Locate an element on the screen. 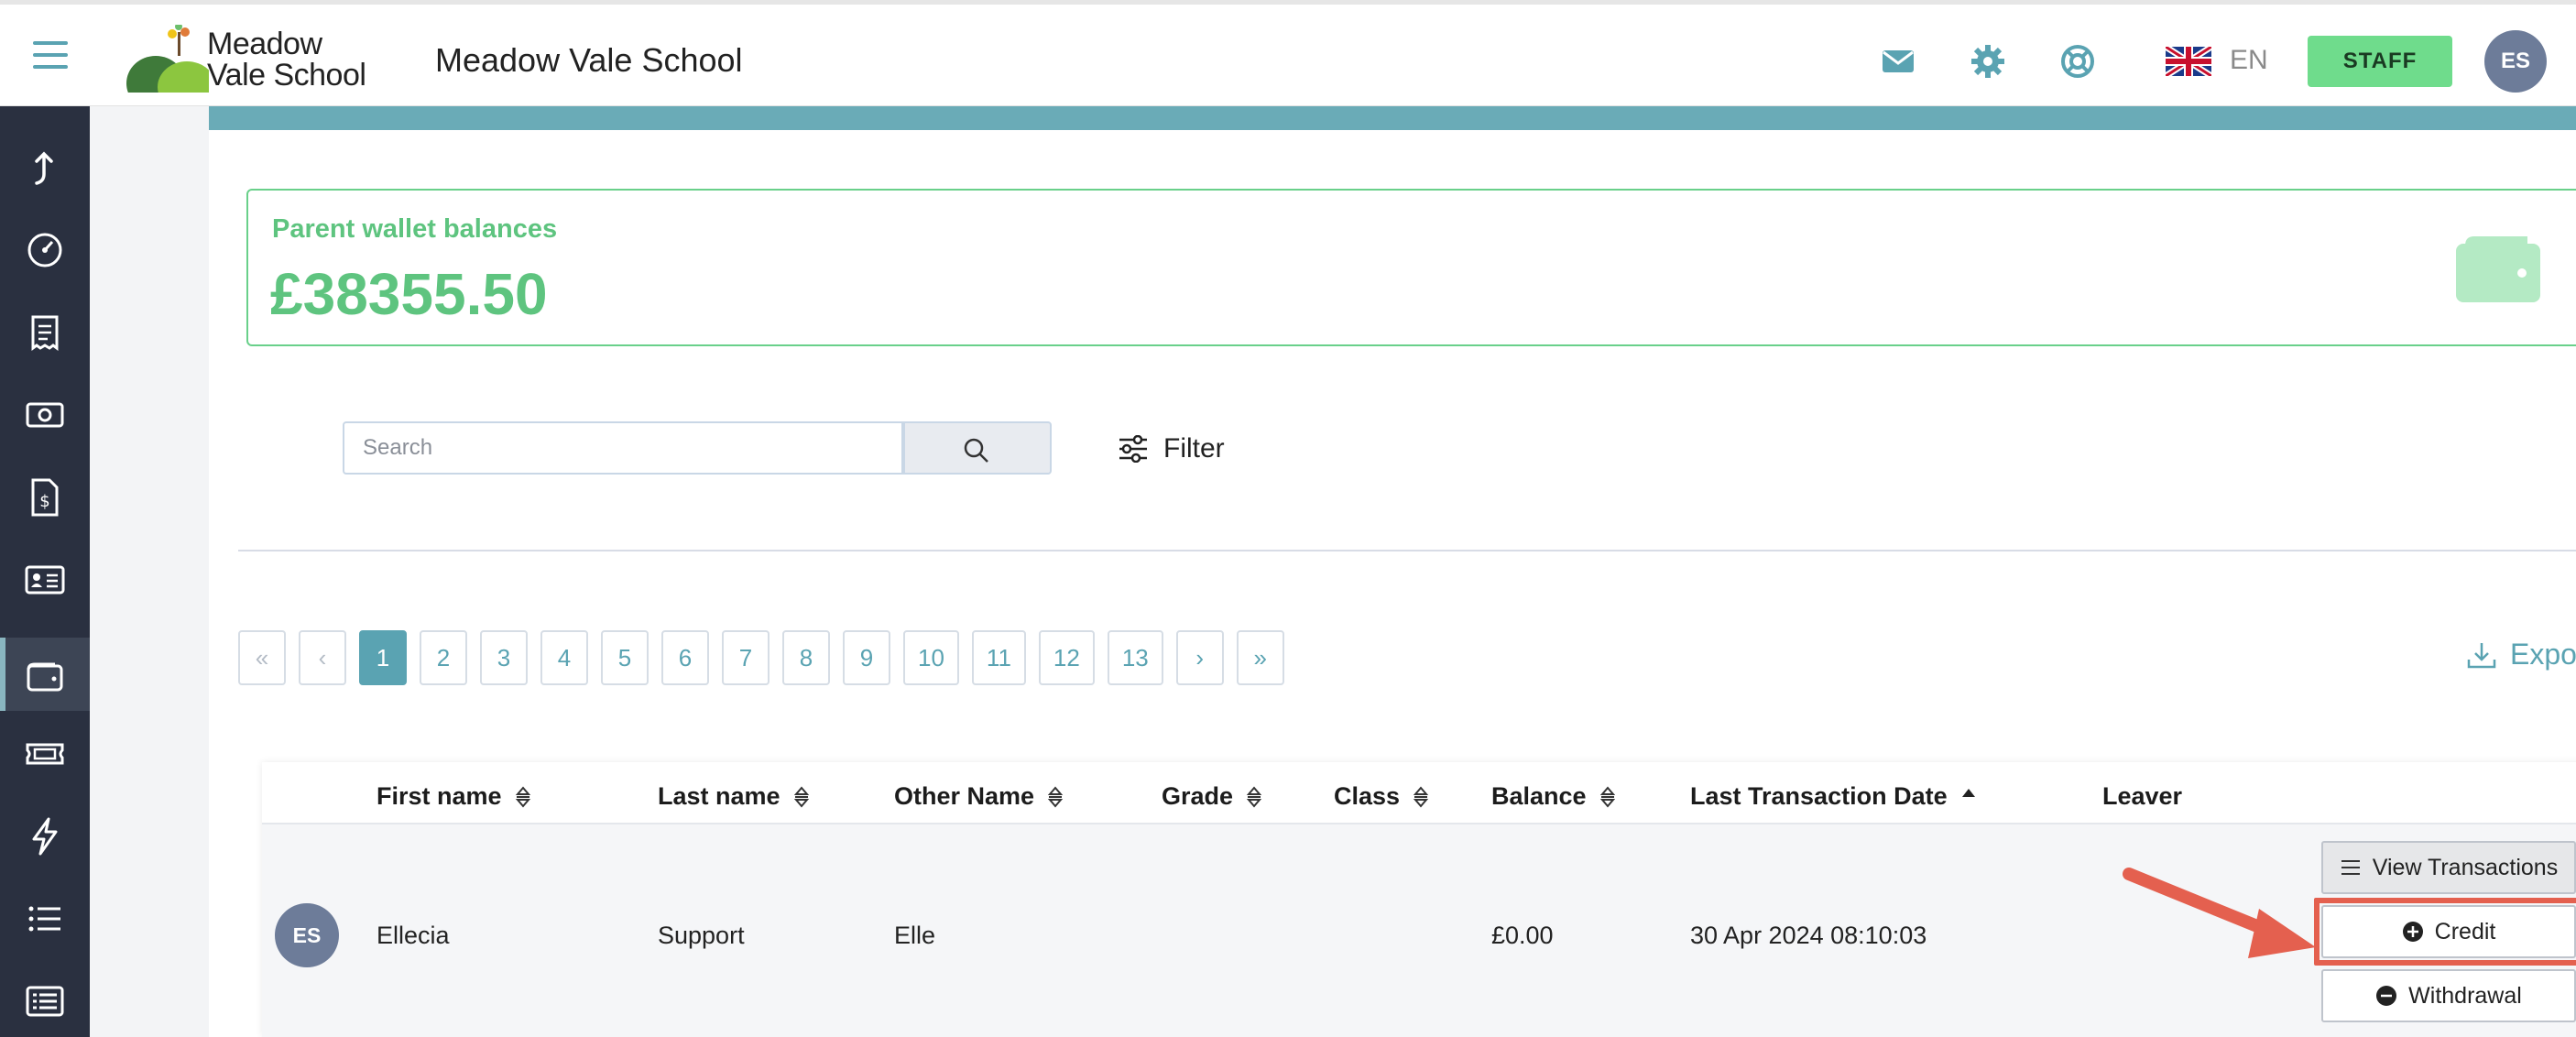 The width and height of the screenshot is (2576, 1037). invoice-dollar-icon: $ is located at coordinates (45, 498).